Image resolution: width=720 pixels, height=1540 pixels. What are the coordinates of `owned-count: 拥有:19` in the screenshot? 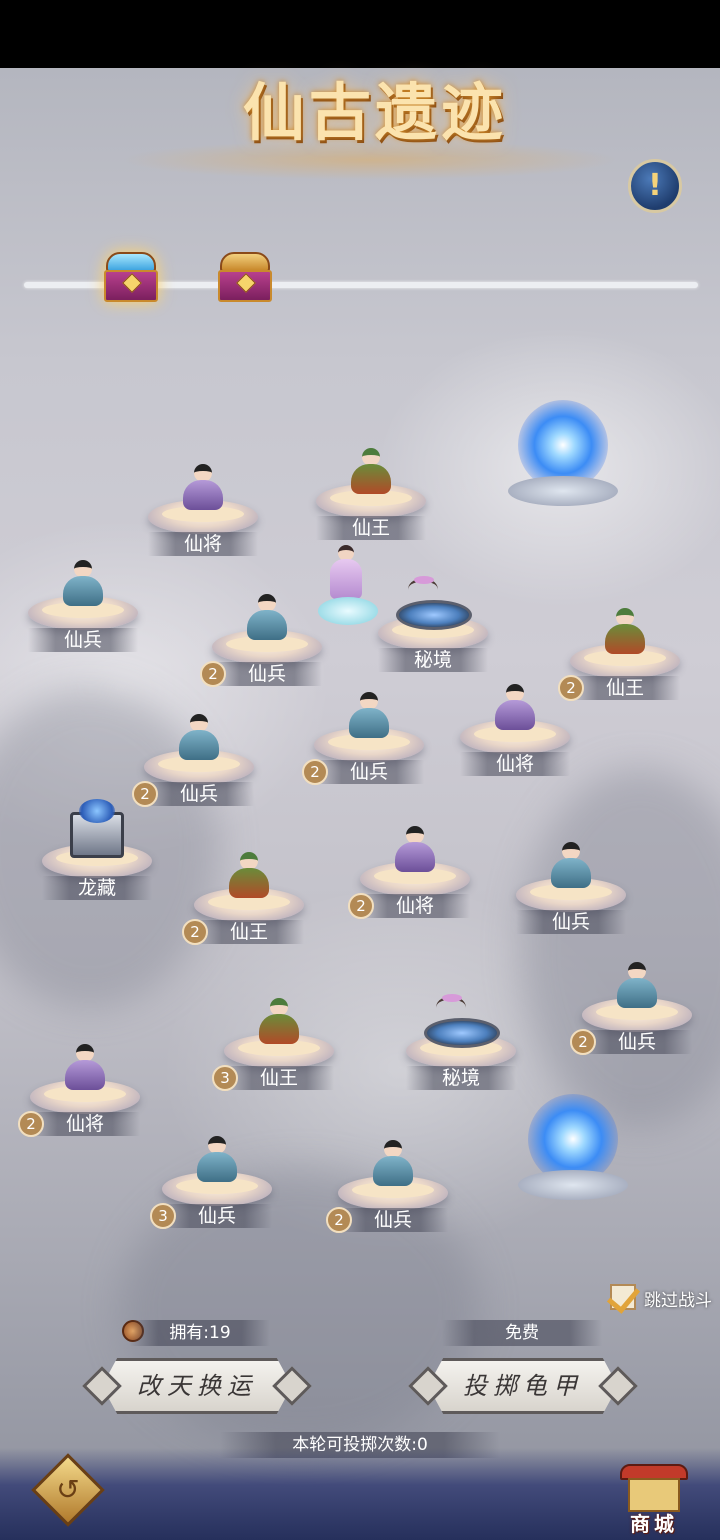 It's located at (200, 1333).